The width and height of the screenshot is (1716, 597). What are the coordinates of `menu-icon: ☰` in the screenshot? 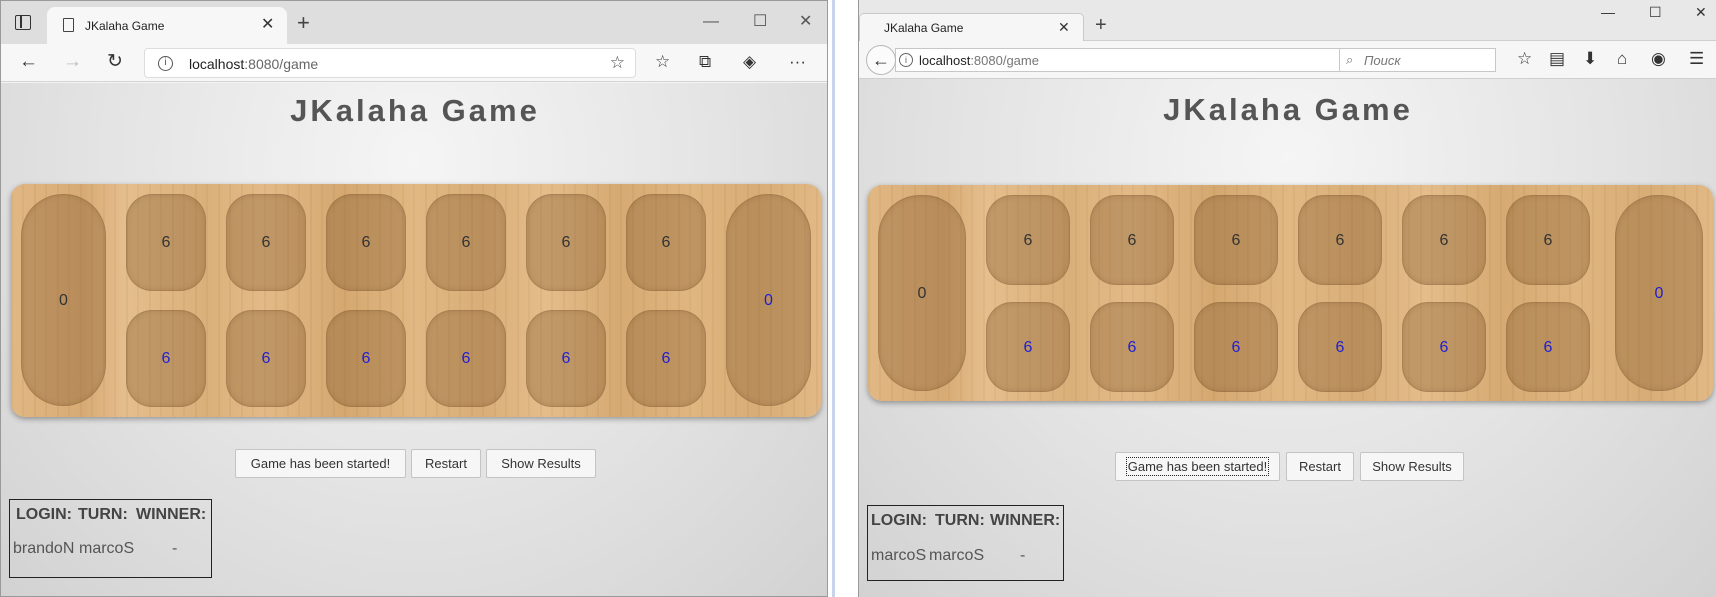 It's located at (1696, 59).